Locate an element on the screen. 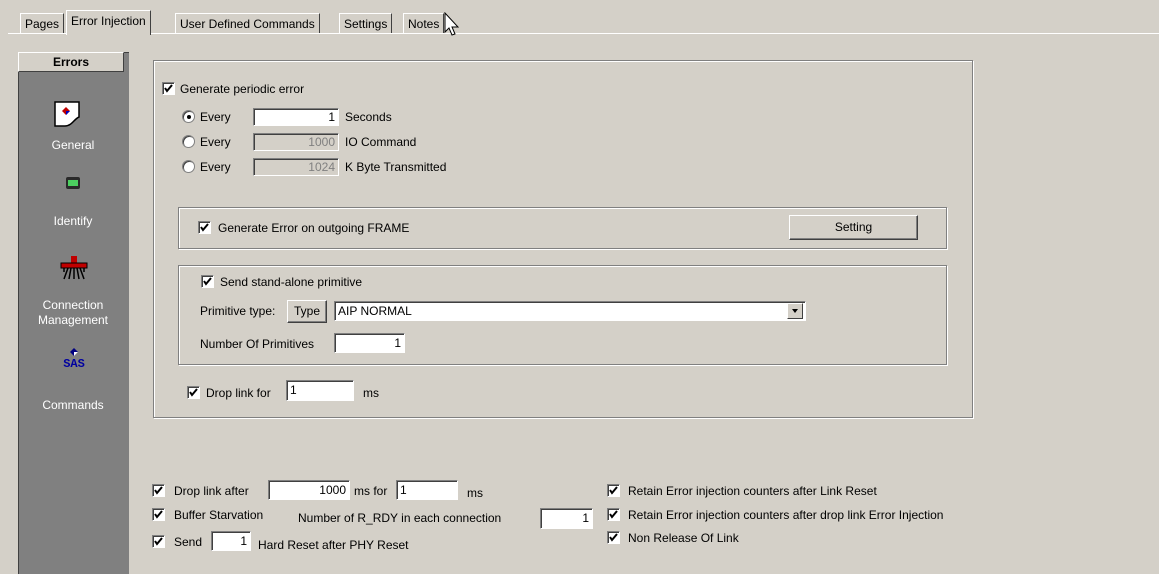 Image resolution: width=1159 pixels, height=574 pixels. send-standalone-primitive-label: Send stand-alone primitive is located at coordinates (291, 282).